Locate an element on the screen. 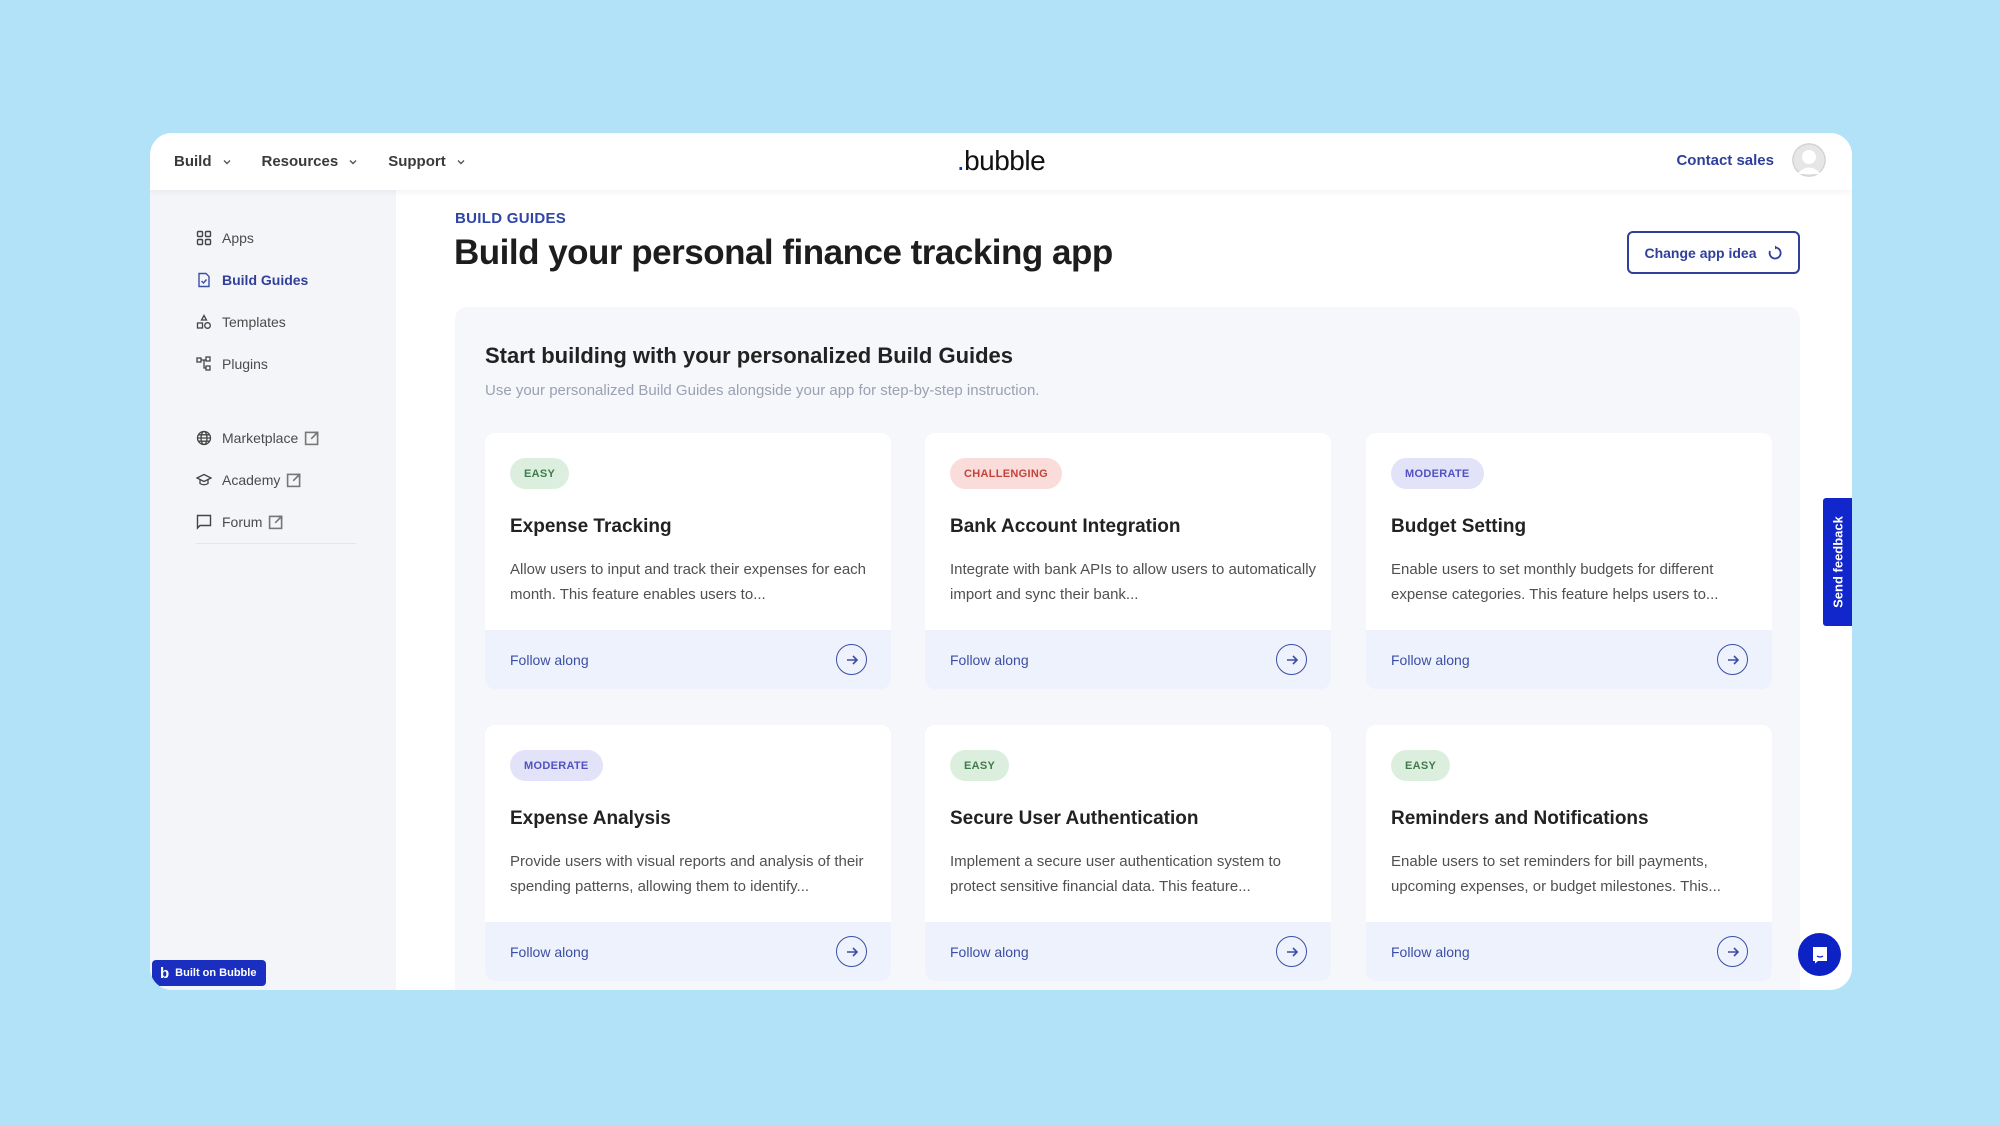  nav-resources: Resources is located at coordinates (310, 161).